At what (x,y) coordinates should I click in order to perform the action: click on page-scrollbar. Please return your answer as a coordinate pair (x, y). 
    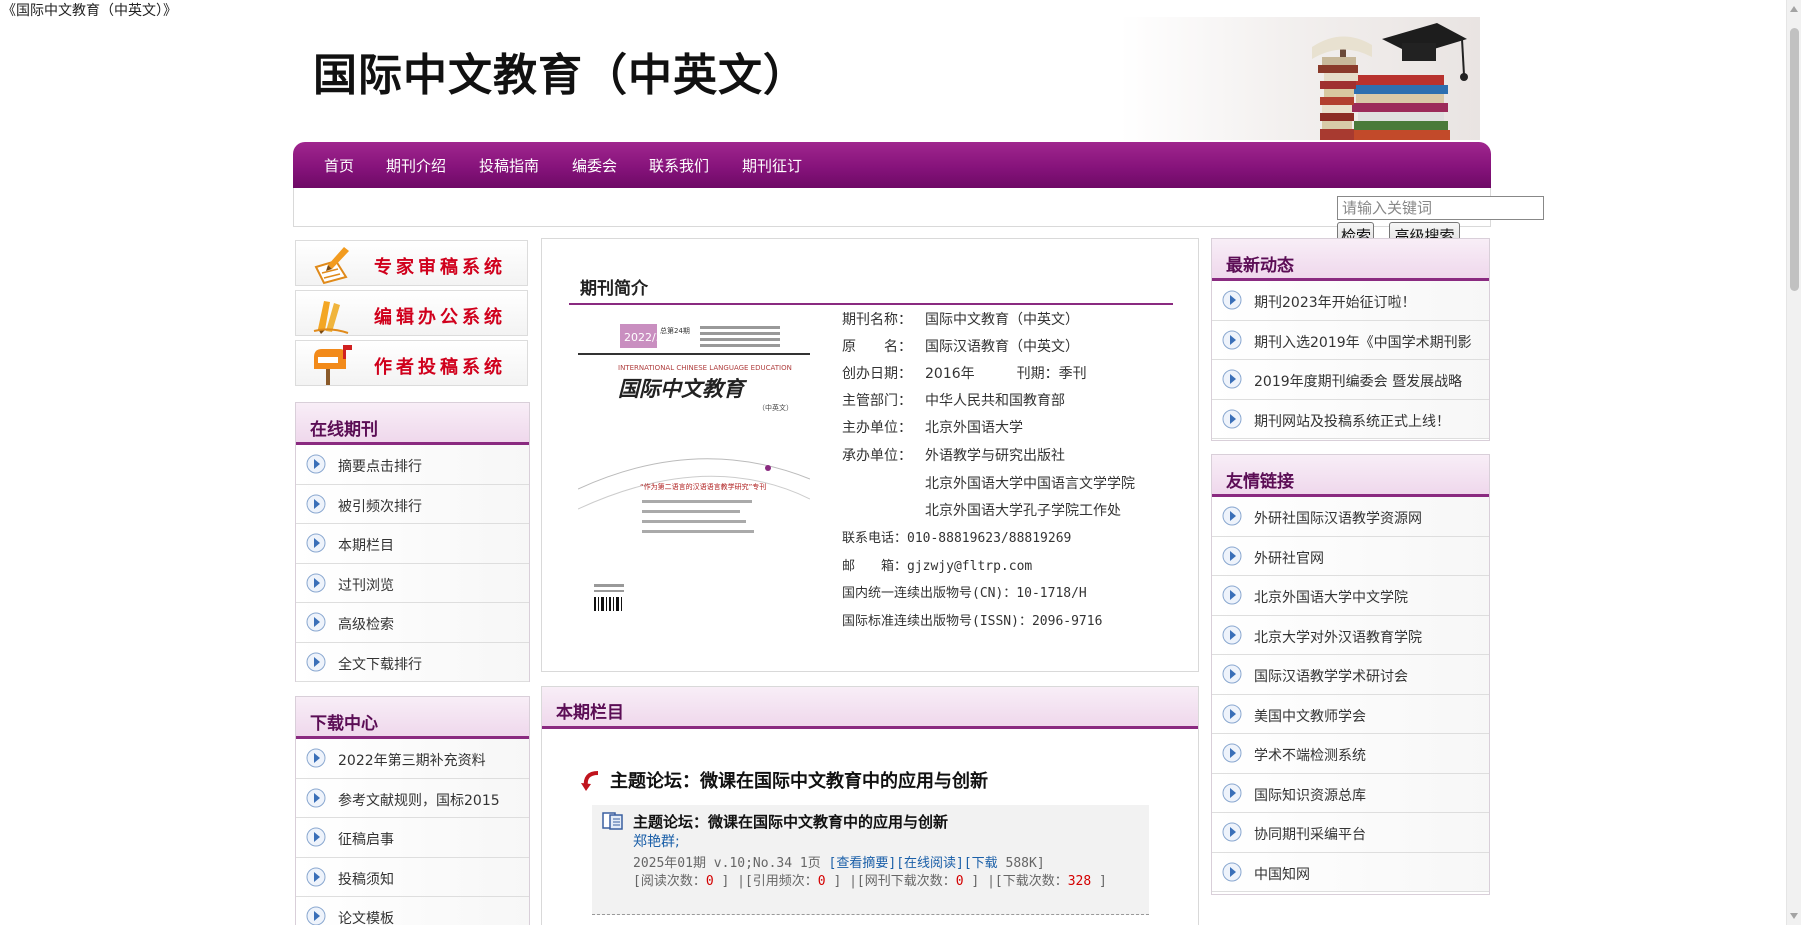
    Looking at the image, I should click on (1793, 462).